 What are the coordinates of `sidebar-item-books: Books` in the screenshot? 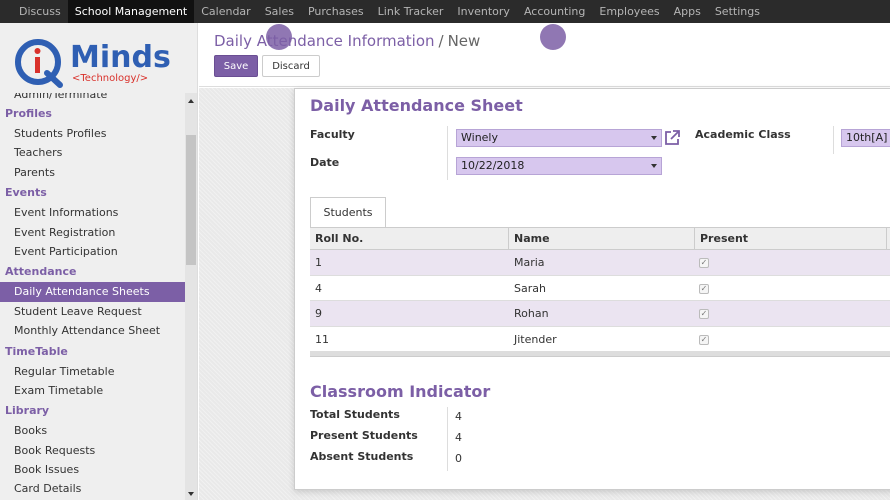 It's located at (92, 430).